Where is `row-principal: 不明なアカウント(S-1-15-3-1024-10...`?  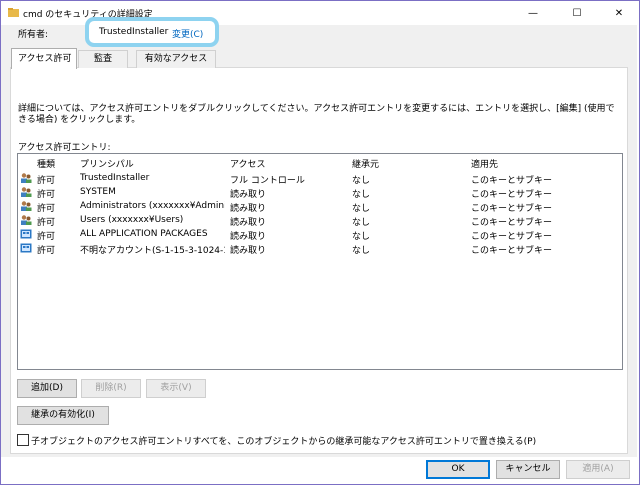 row-principal: 不明なアカウント(S-1-15-3-1024-10... is located at coordinates (152, 251).